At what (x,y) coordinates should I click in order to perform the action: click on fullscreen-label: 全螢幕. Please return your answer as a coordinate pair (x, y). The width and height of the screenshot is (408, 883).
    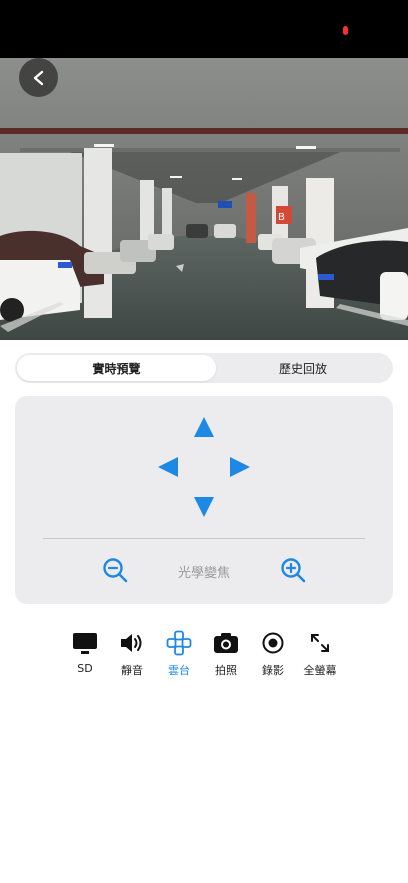
    Looking at the image, I should click on (320, 670).